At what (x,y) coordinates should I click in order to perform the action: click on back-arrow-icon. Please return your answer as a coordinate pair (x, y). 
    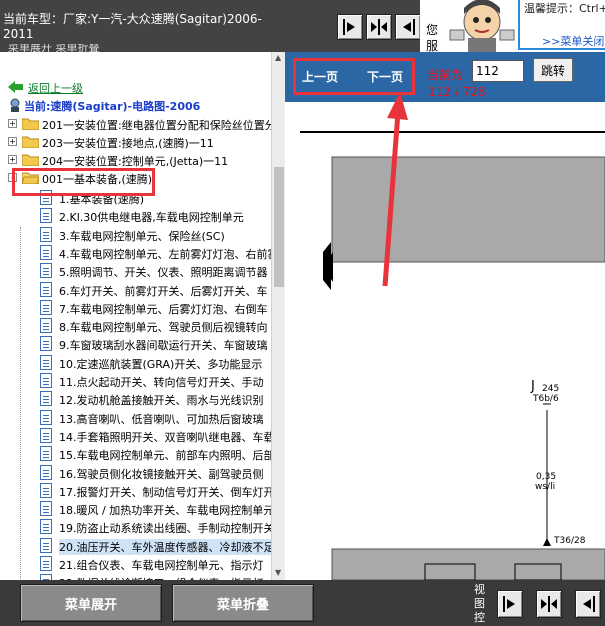
    Looking at the image, I should click on (15, 87).